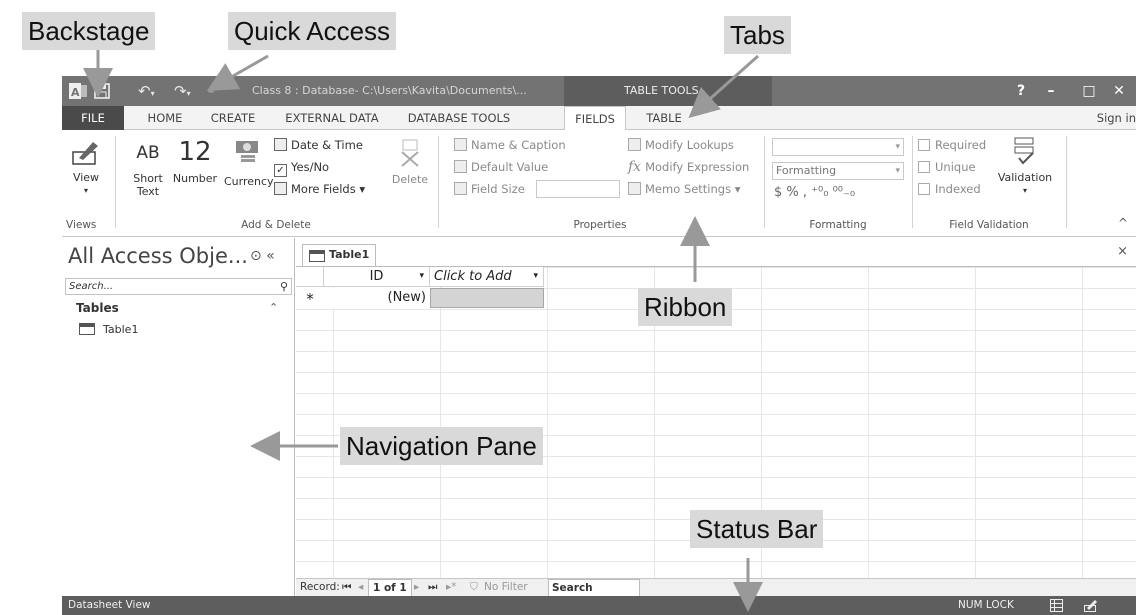 This screenshot has height=615, width=1136. What do you see at coordinates (121, 329) in the screenshot?
I see `nav-item-label: Table1` at bounding box center [121, 329].